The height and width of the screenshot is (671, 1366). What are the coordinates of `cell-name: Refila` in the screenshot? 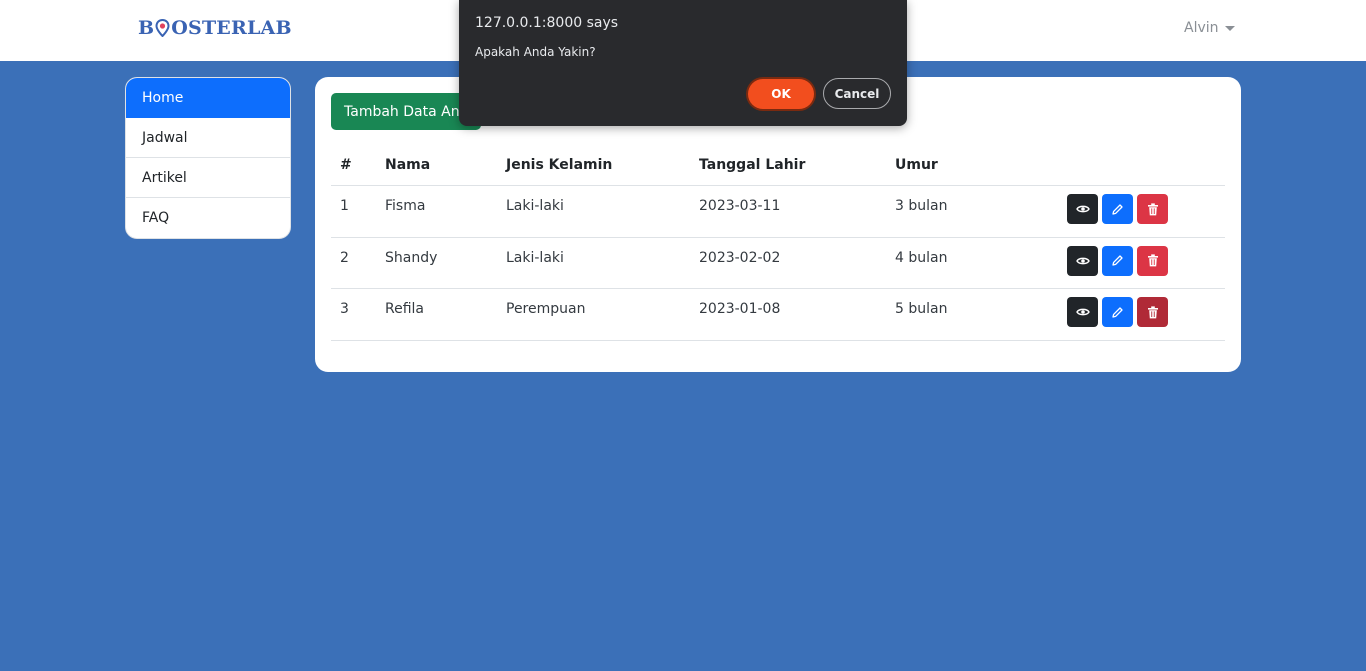 It's located at (404, 309).